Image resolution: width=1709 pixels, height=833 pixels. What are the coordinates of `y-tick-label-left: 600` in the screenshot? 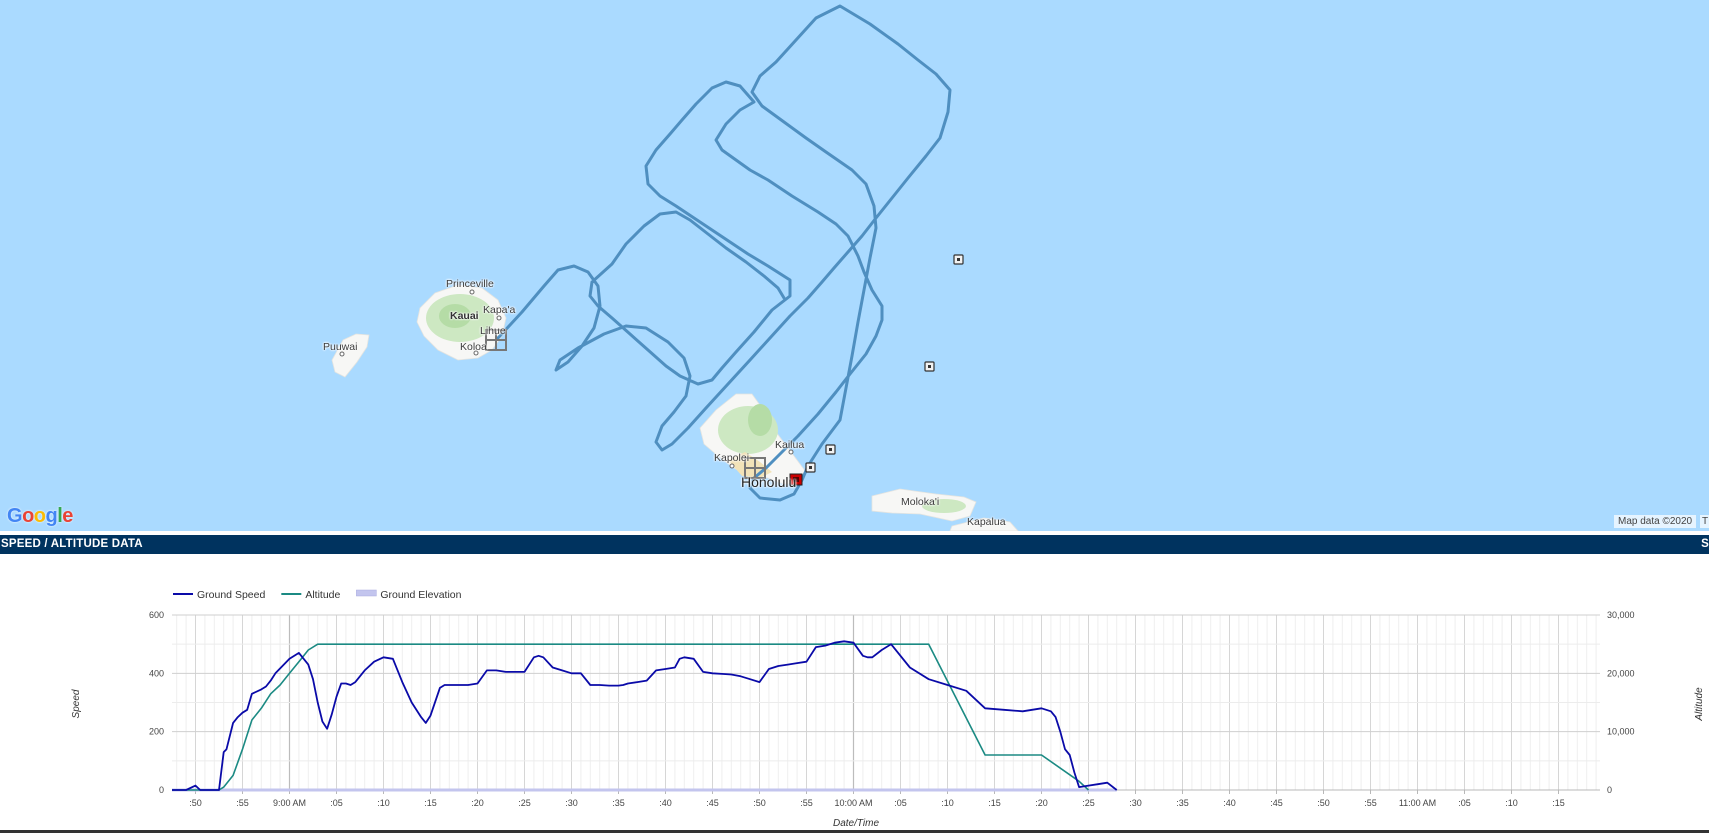 It's located at (156, 615).